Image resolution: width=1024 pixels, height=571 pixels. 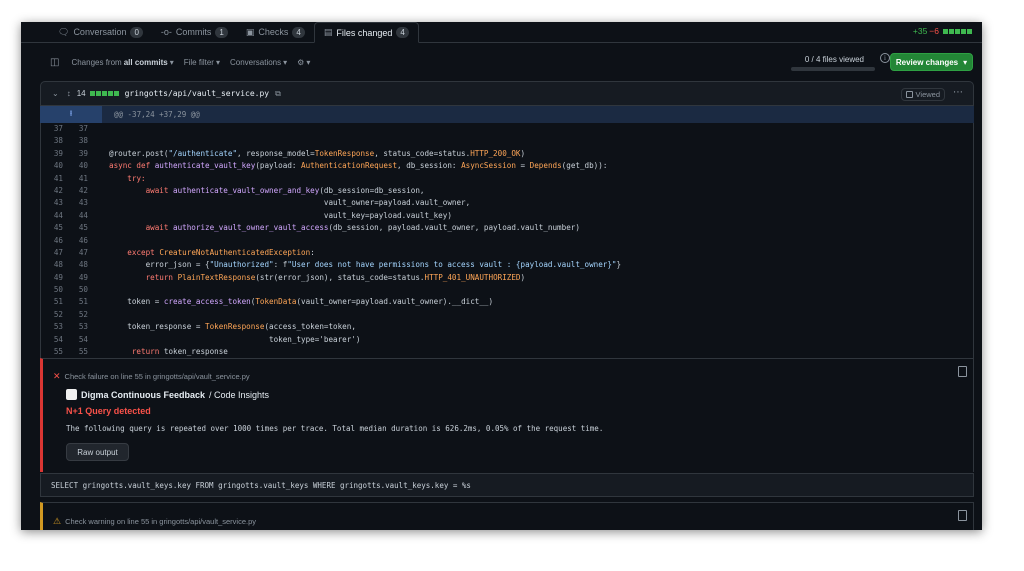 I want to click on old-line-number: 44, so click(x=52, y=216).